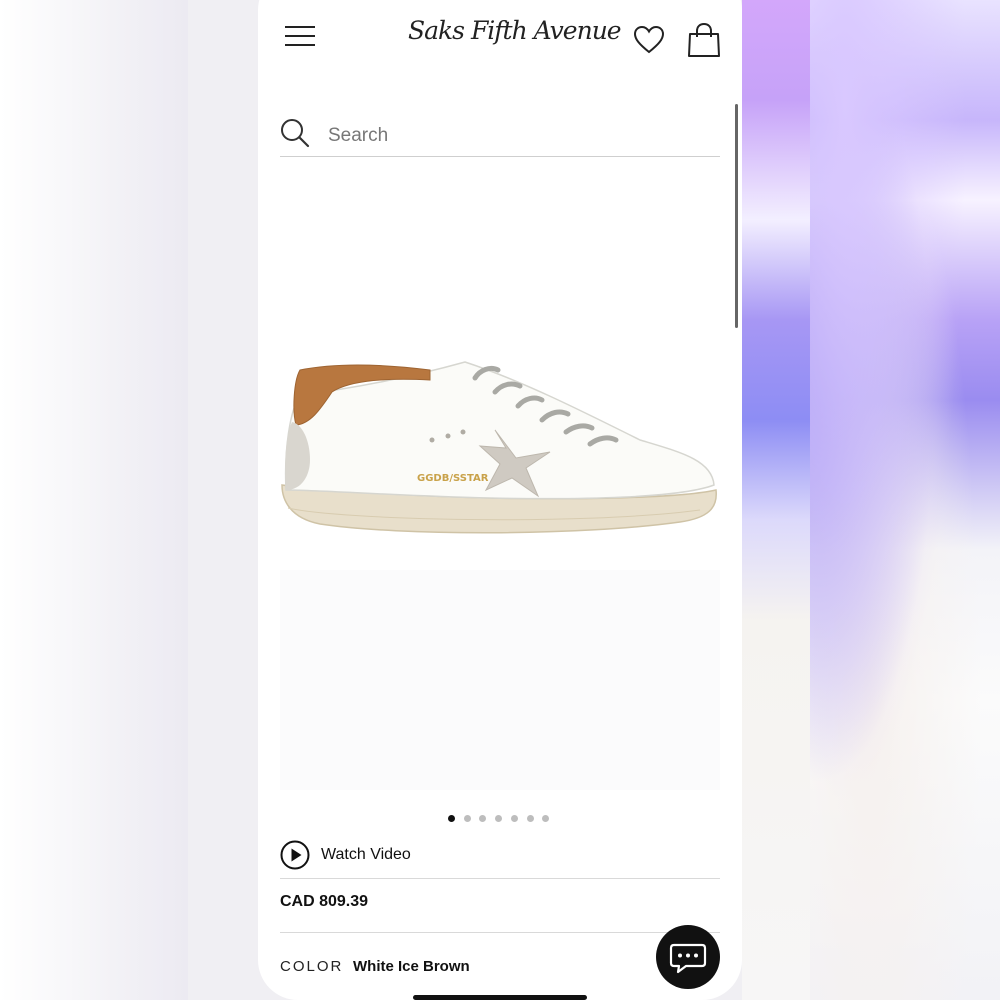  Describe the element at coordinates (704, 40) in the screenshot. I see `shopping-bag-icon` at that location.